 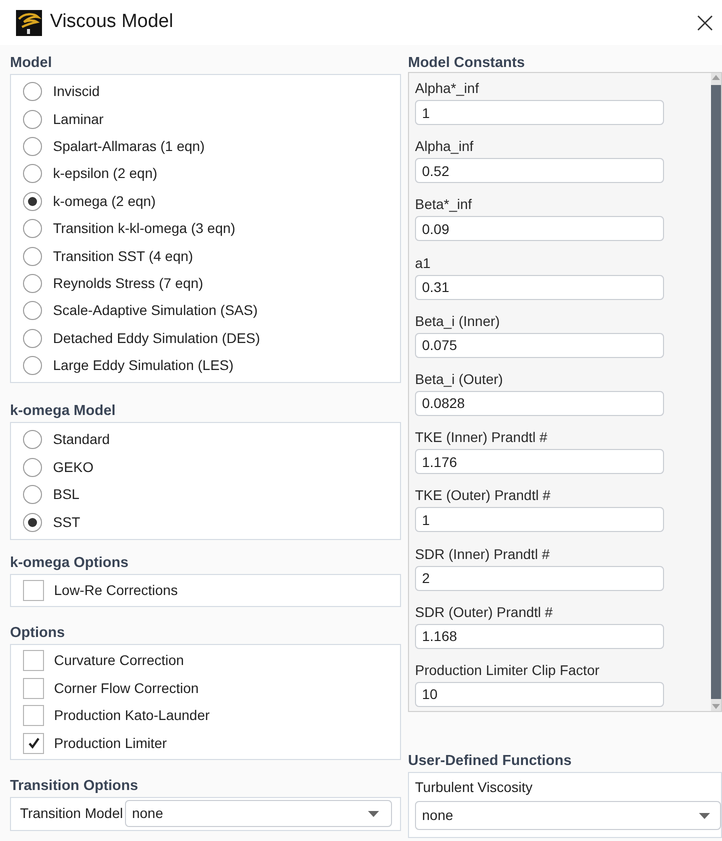 What do you see at coordinates (128, 283) in the screenshot?
I see `radio-label: Reynolds Stress (7 eqn)` at bounding box center [128, 283].